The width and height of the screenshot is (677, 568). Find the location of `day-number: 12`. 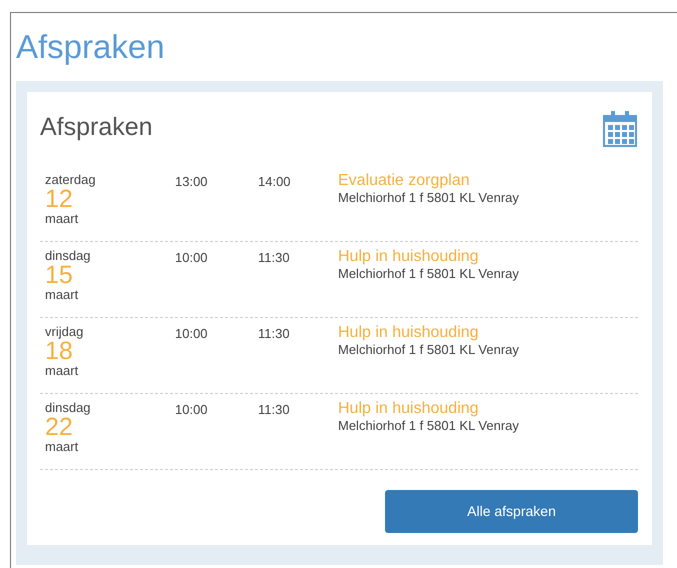

day-number: 12 is located at coordinates (59, 199).